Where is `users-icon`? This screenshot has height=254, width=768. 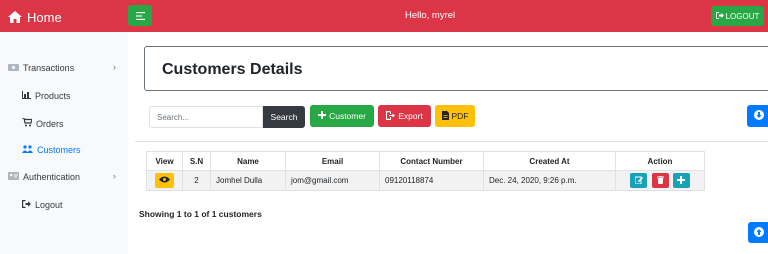
users-icon is located at coordinates (27, 150).